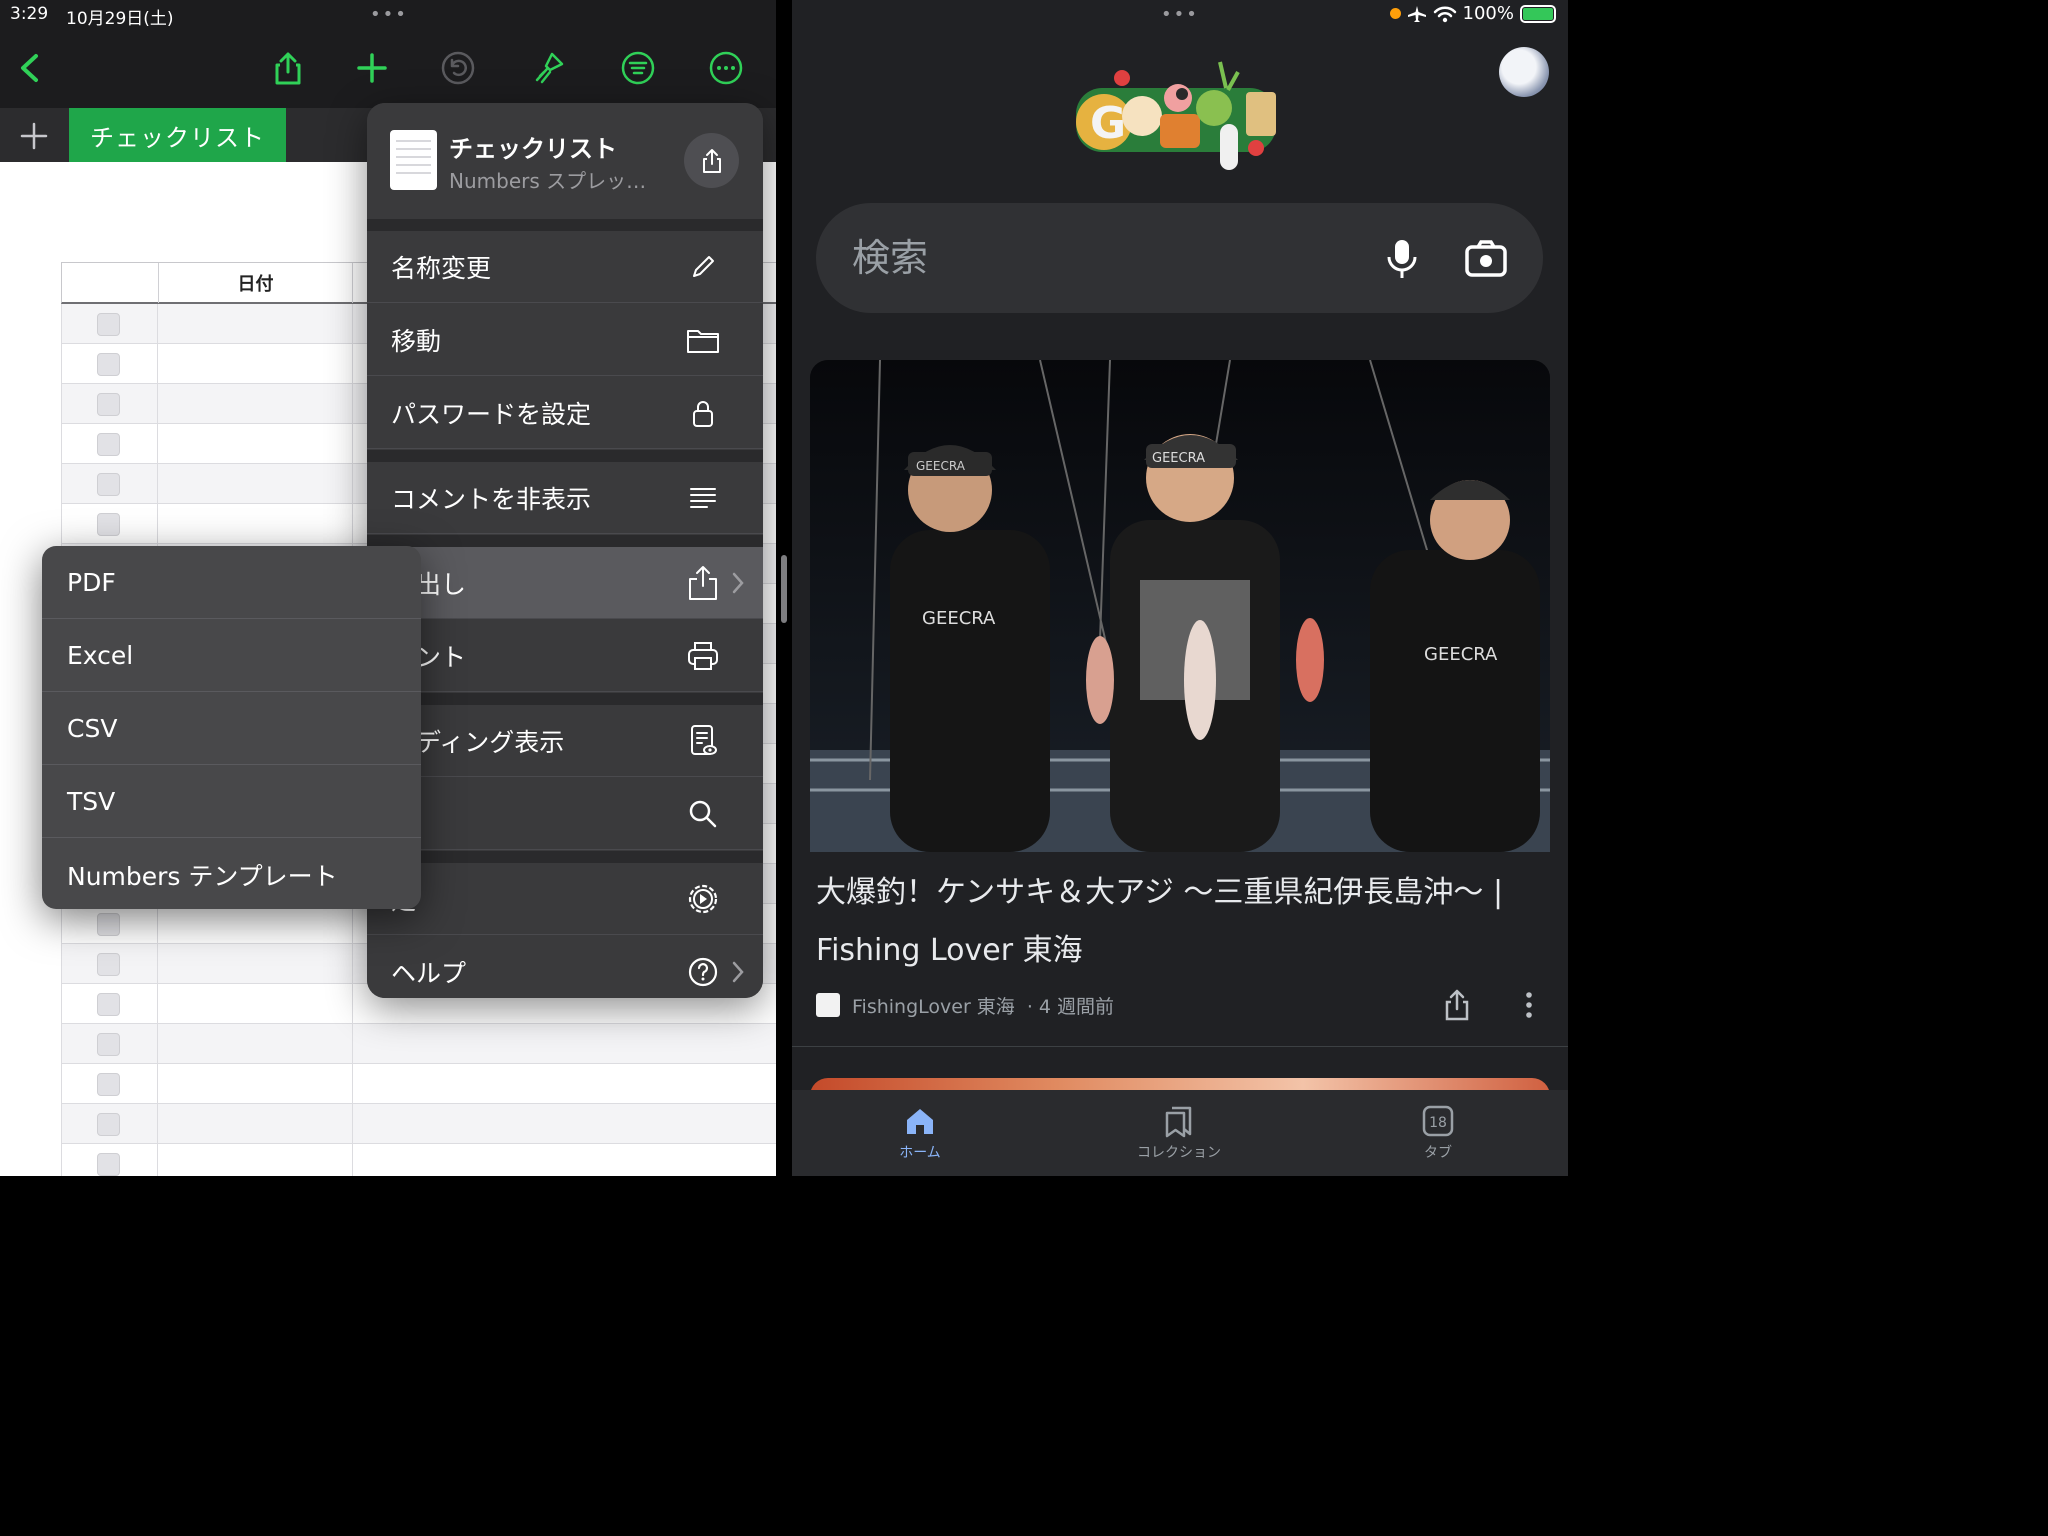 This screenshot has width=2048, height=1536. What do you see at coordinates (565, 899) in the screenshot?
I see `menu-item-settings: 定` at bounding box center [565, 899].